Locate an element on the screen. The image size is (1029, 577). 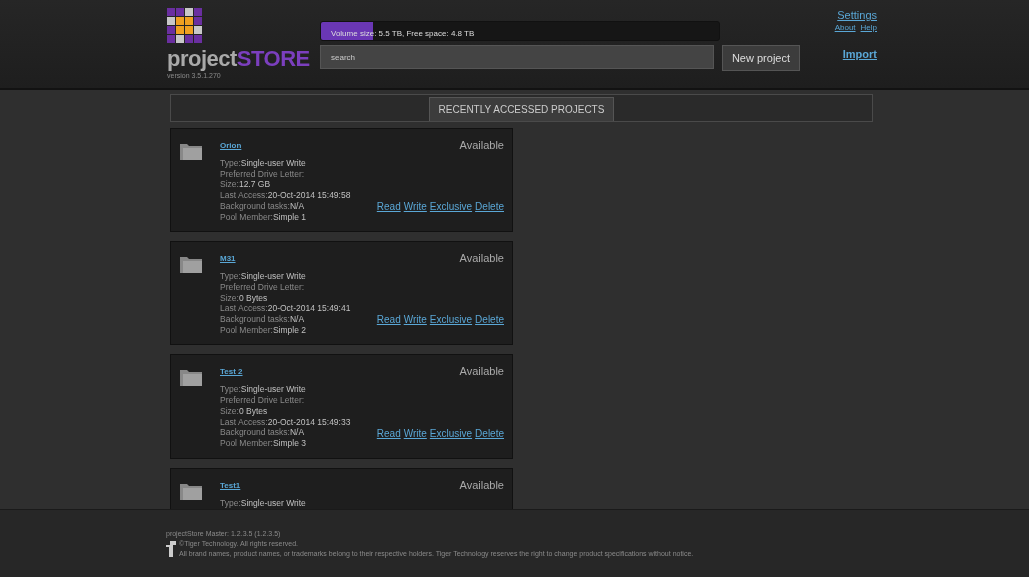
project-detail: Last Access:20-Oct-2014 15:49:41 is located at coordinates (285, 309).